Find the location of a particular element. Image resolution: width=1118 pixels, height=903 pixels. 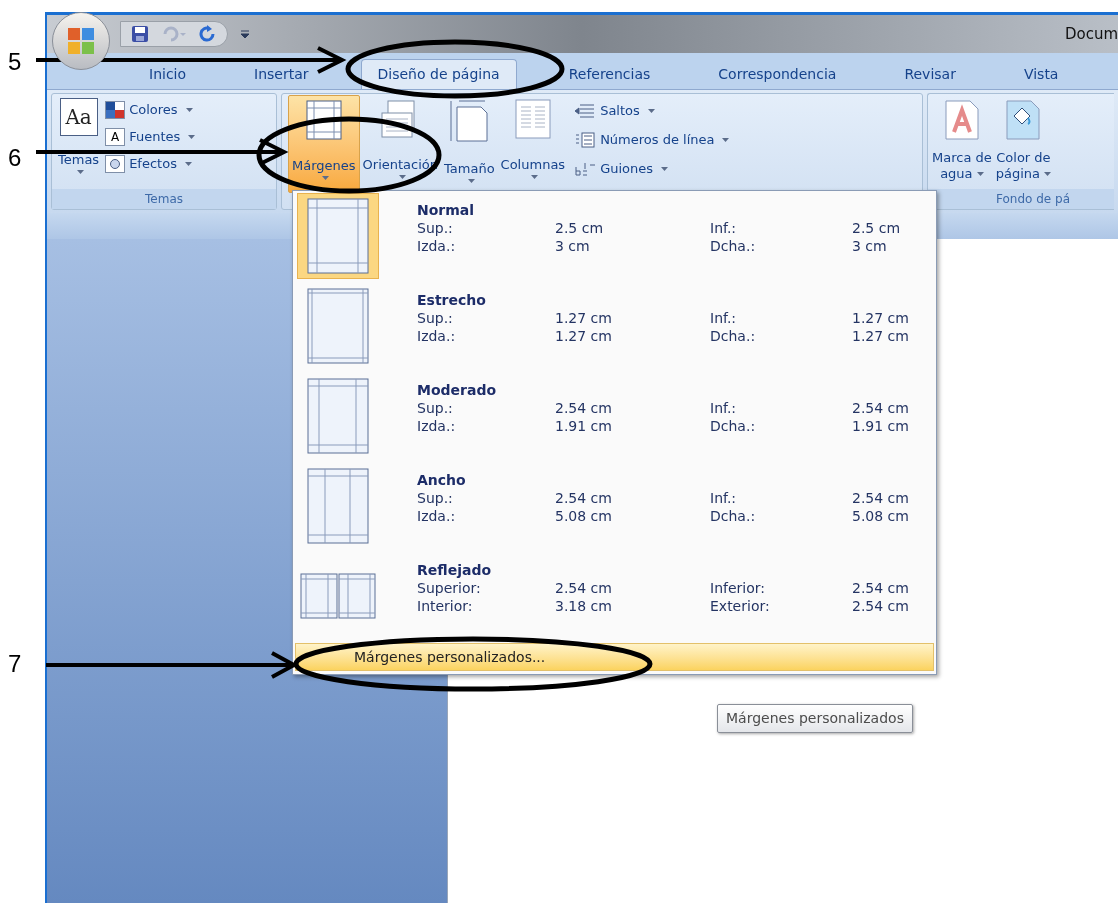

ribbon-option-button: Números de línea is located at coordinates (652, 140).